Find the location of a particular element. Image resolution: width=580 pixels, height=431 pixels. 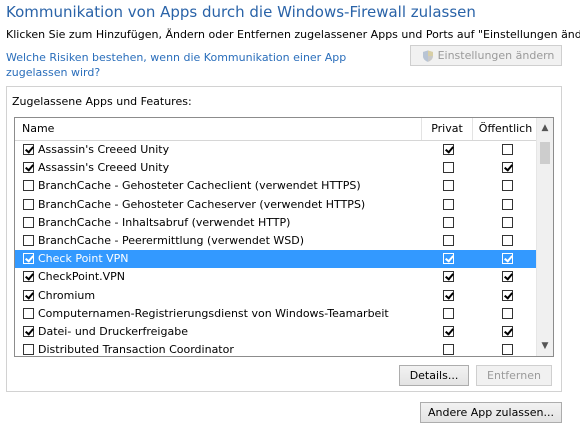

allowed-apps-label: Zugelassene Apps und Features: is located at coordinates (102, 101).